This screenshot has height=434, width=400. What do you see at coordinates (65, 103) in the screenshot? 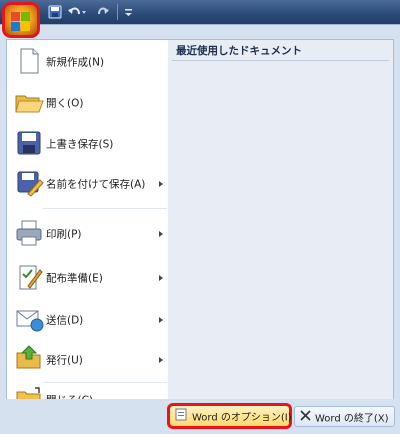
I see `menu-item-label: 開く(O)` at bounding box center [65, 103].